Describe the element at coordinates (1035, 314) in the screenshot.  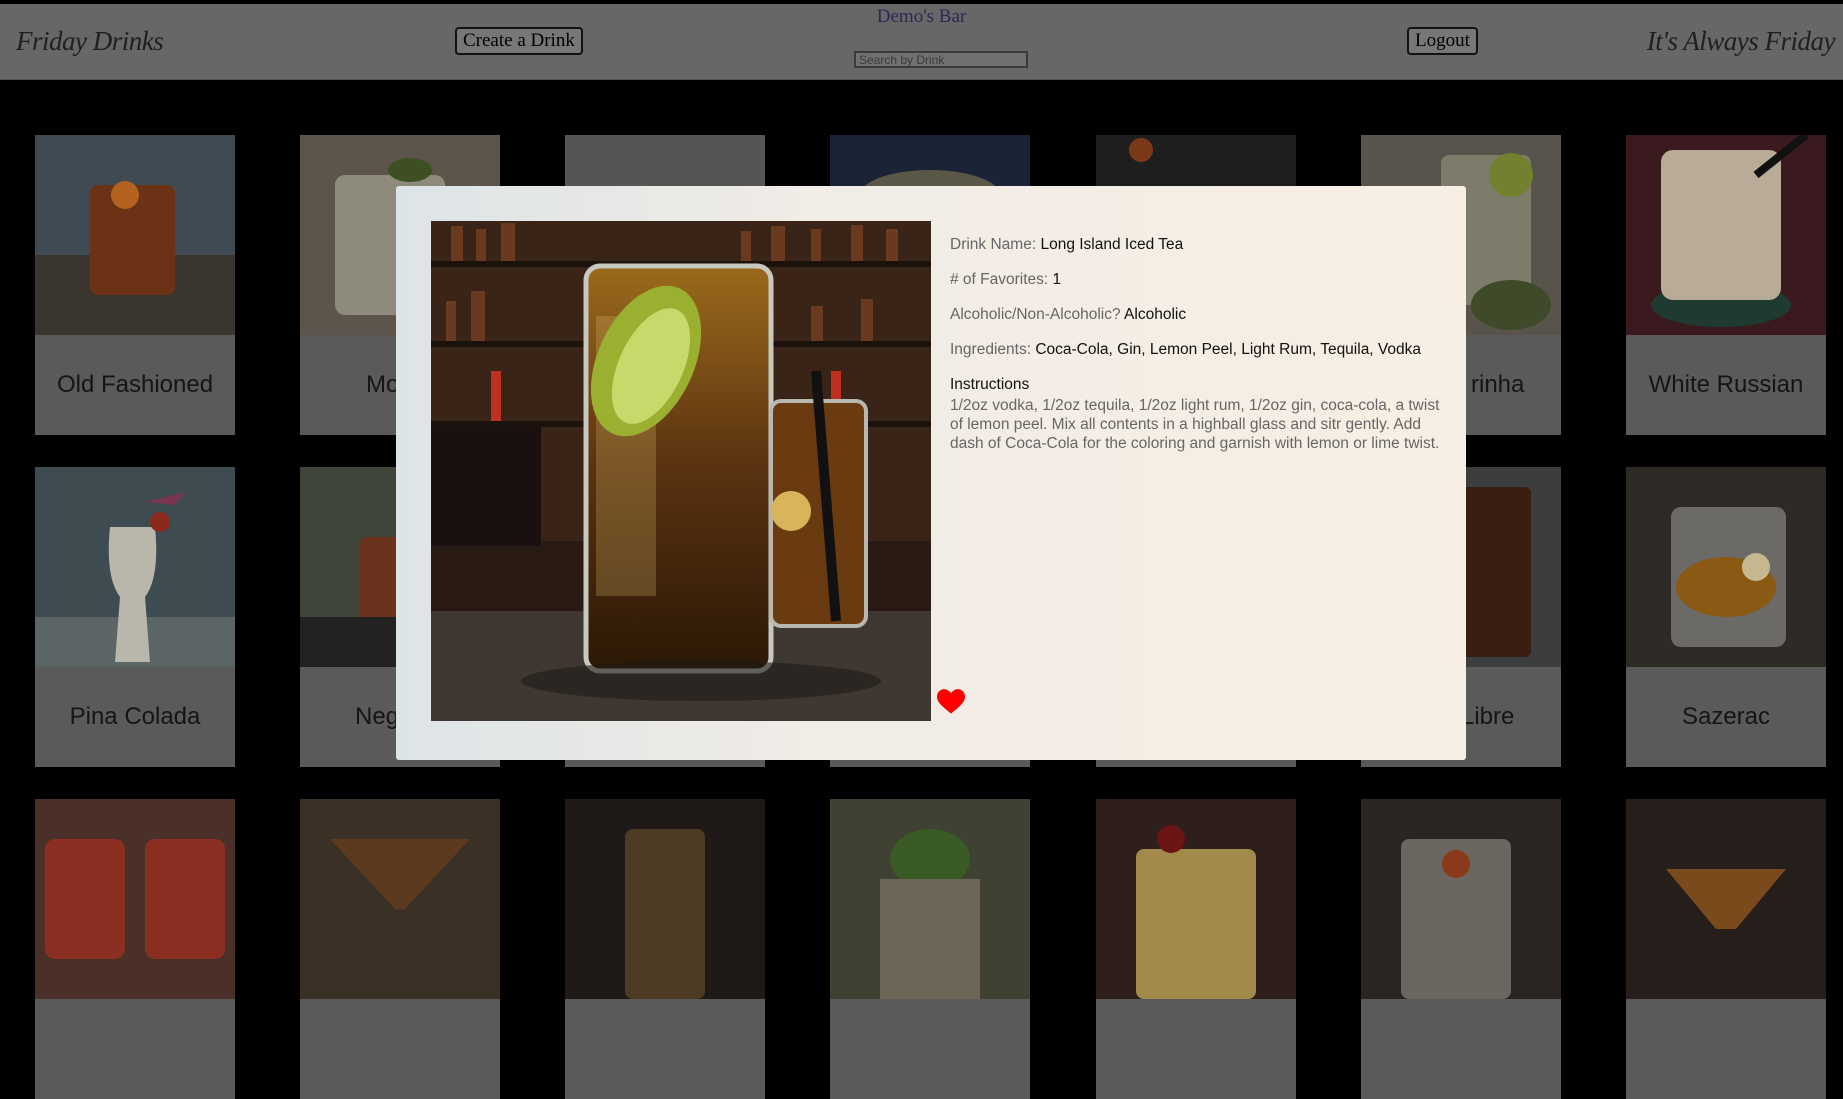
I see `alcoholic-label: Alcoholic/Non-Alcoholic?` at that location.